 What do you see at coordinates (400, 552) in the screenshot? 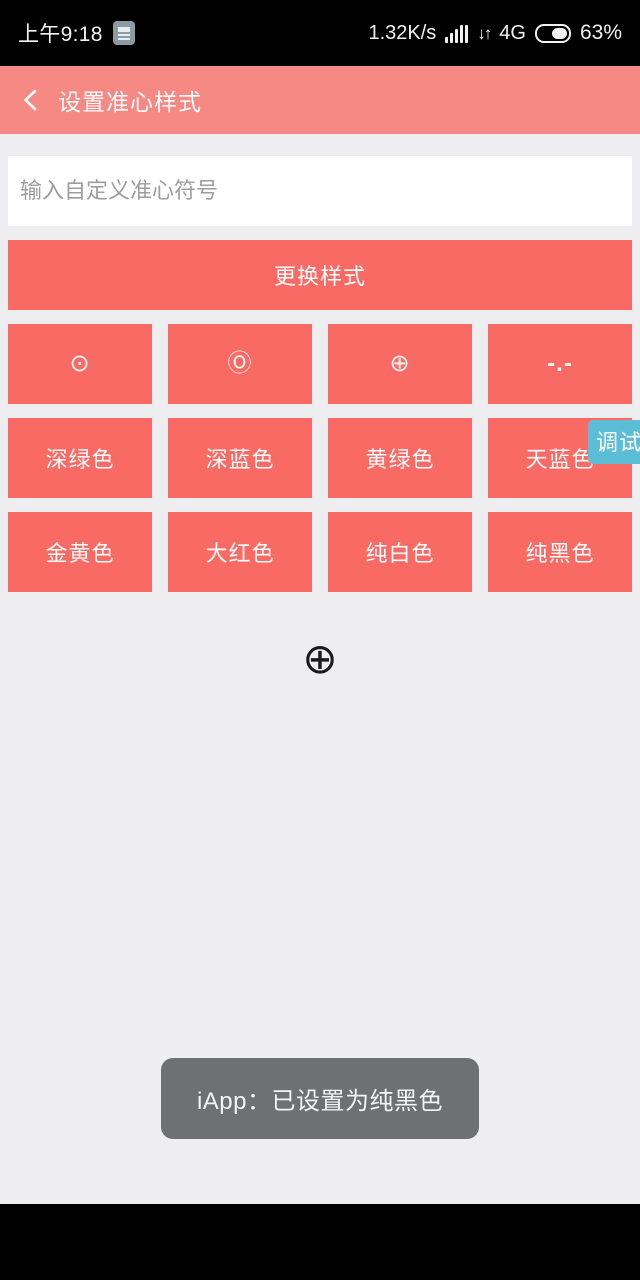
I see `color-pure-white-button: 纯白色` at bounding box center [400, 552].